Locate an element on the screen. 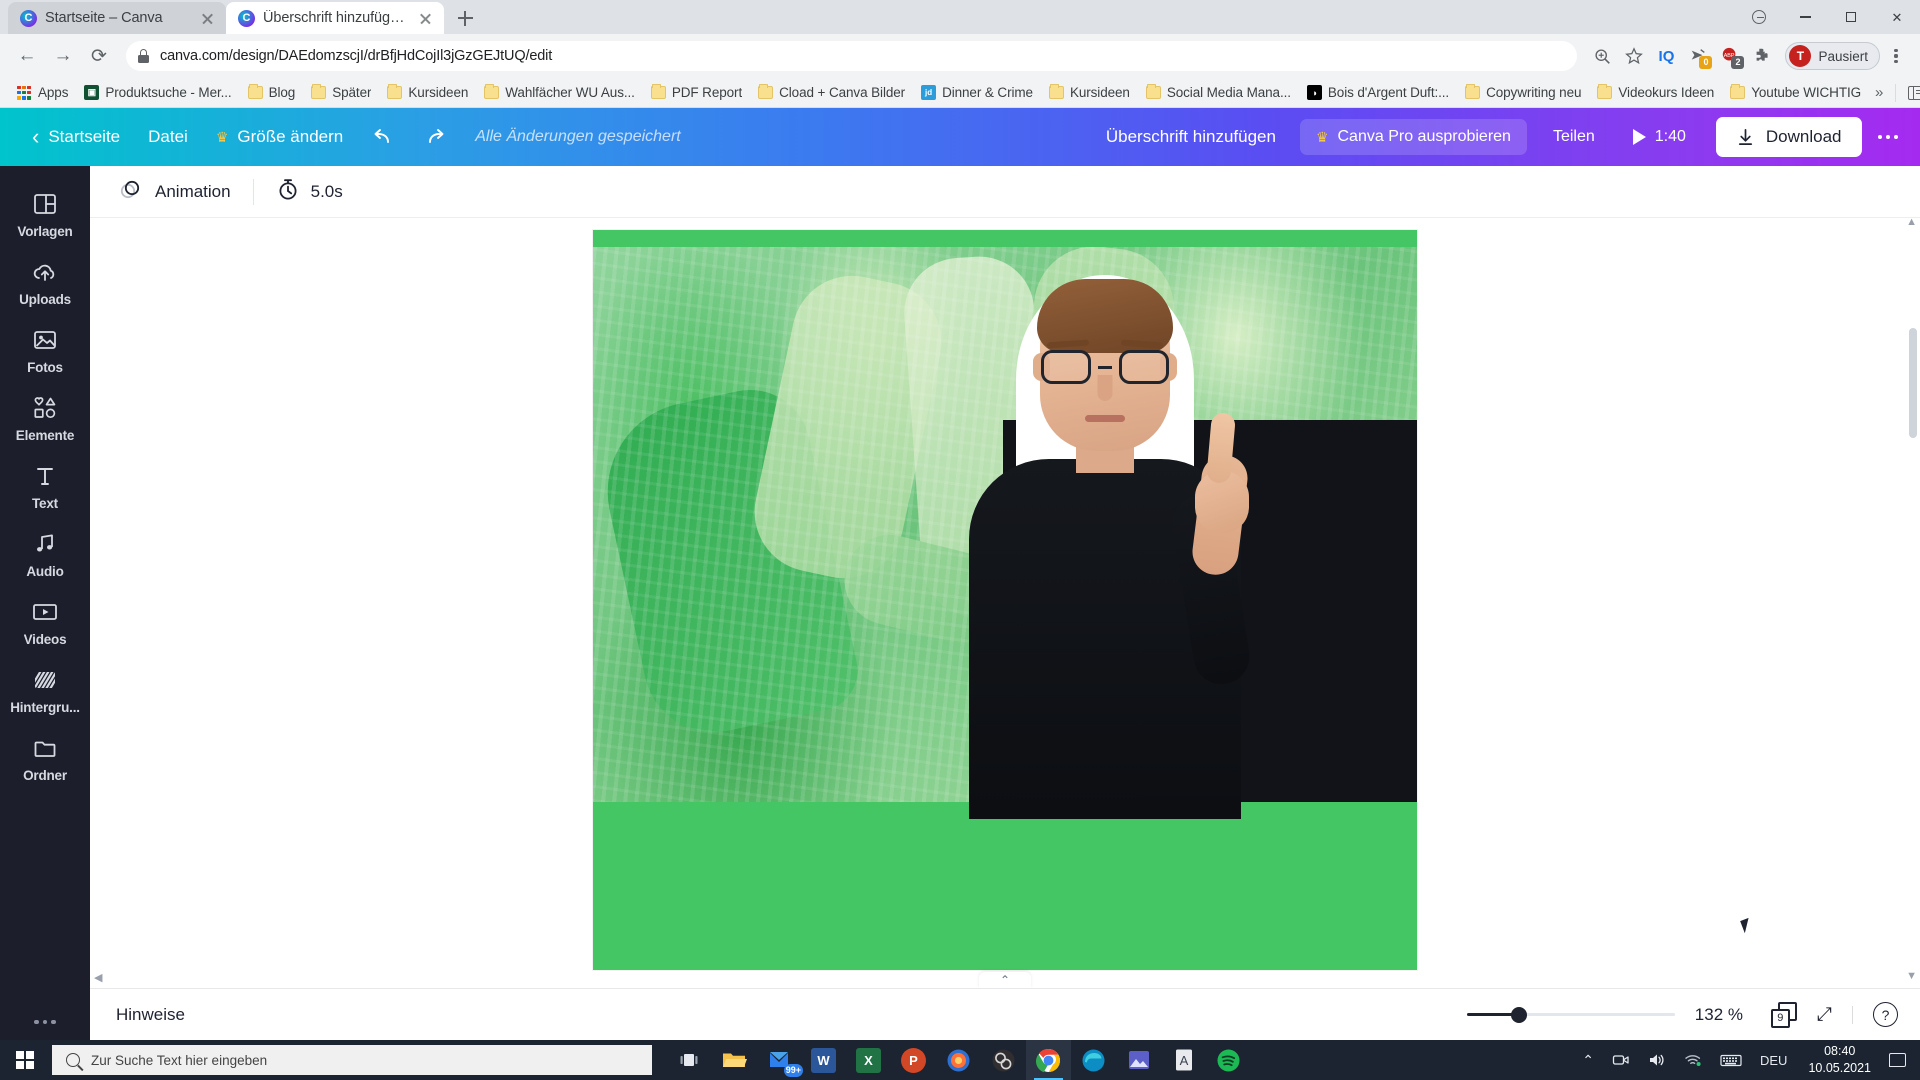 The image size is (1920, 1080). pages-count: 9 is located at coordinates (1780, 1018).